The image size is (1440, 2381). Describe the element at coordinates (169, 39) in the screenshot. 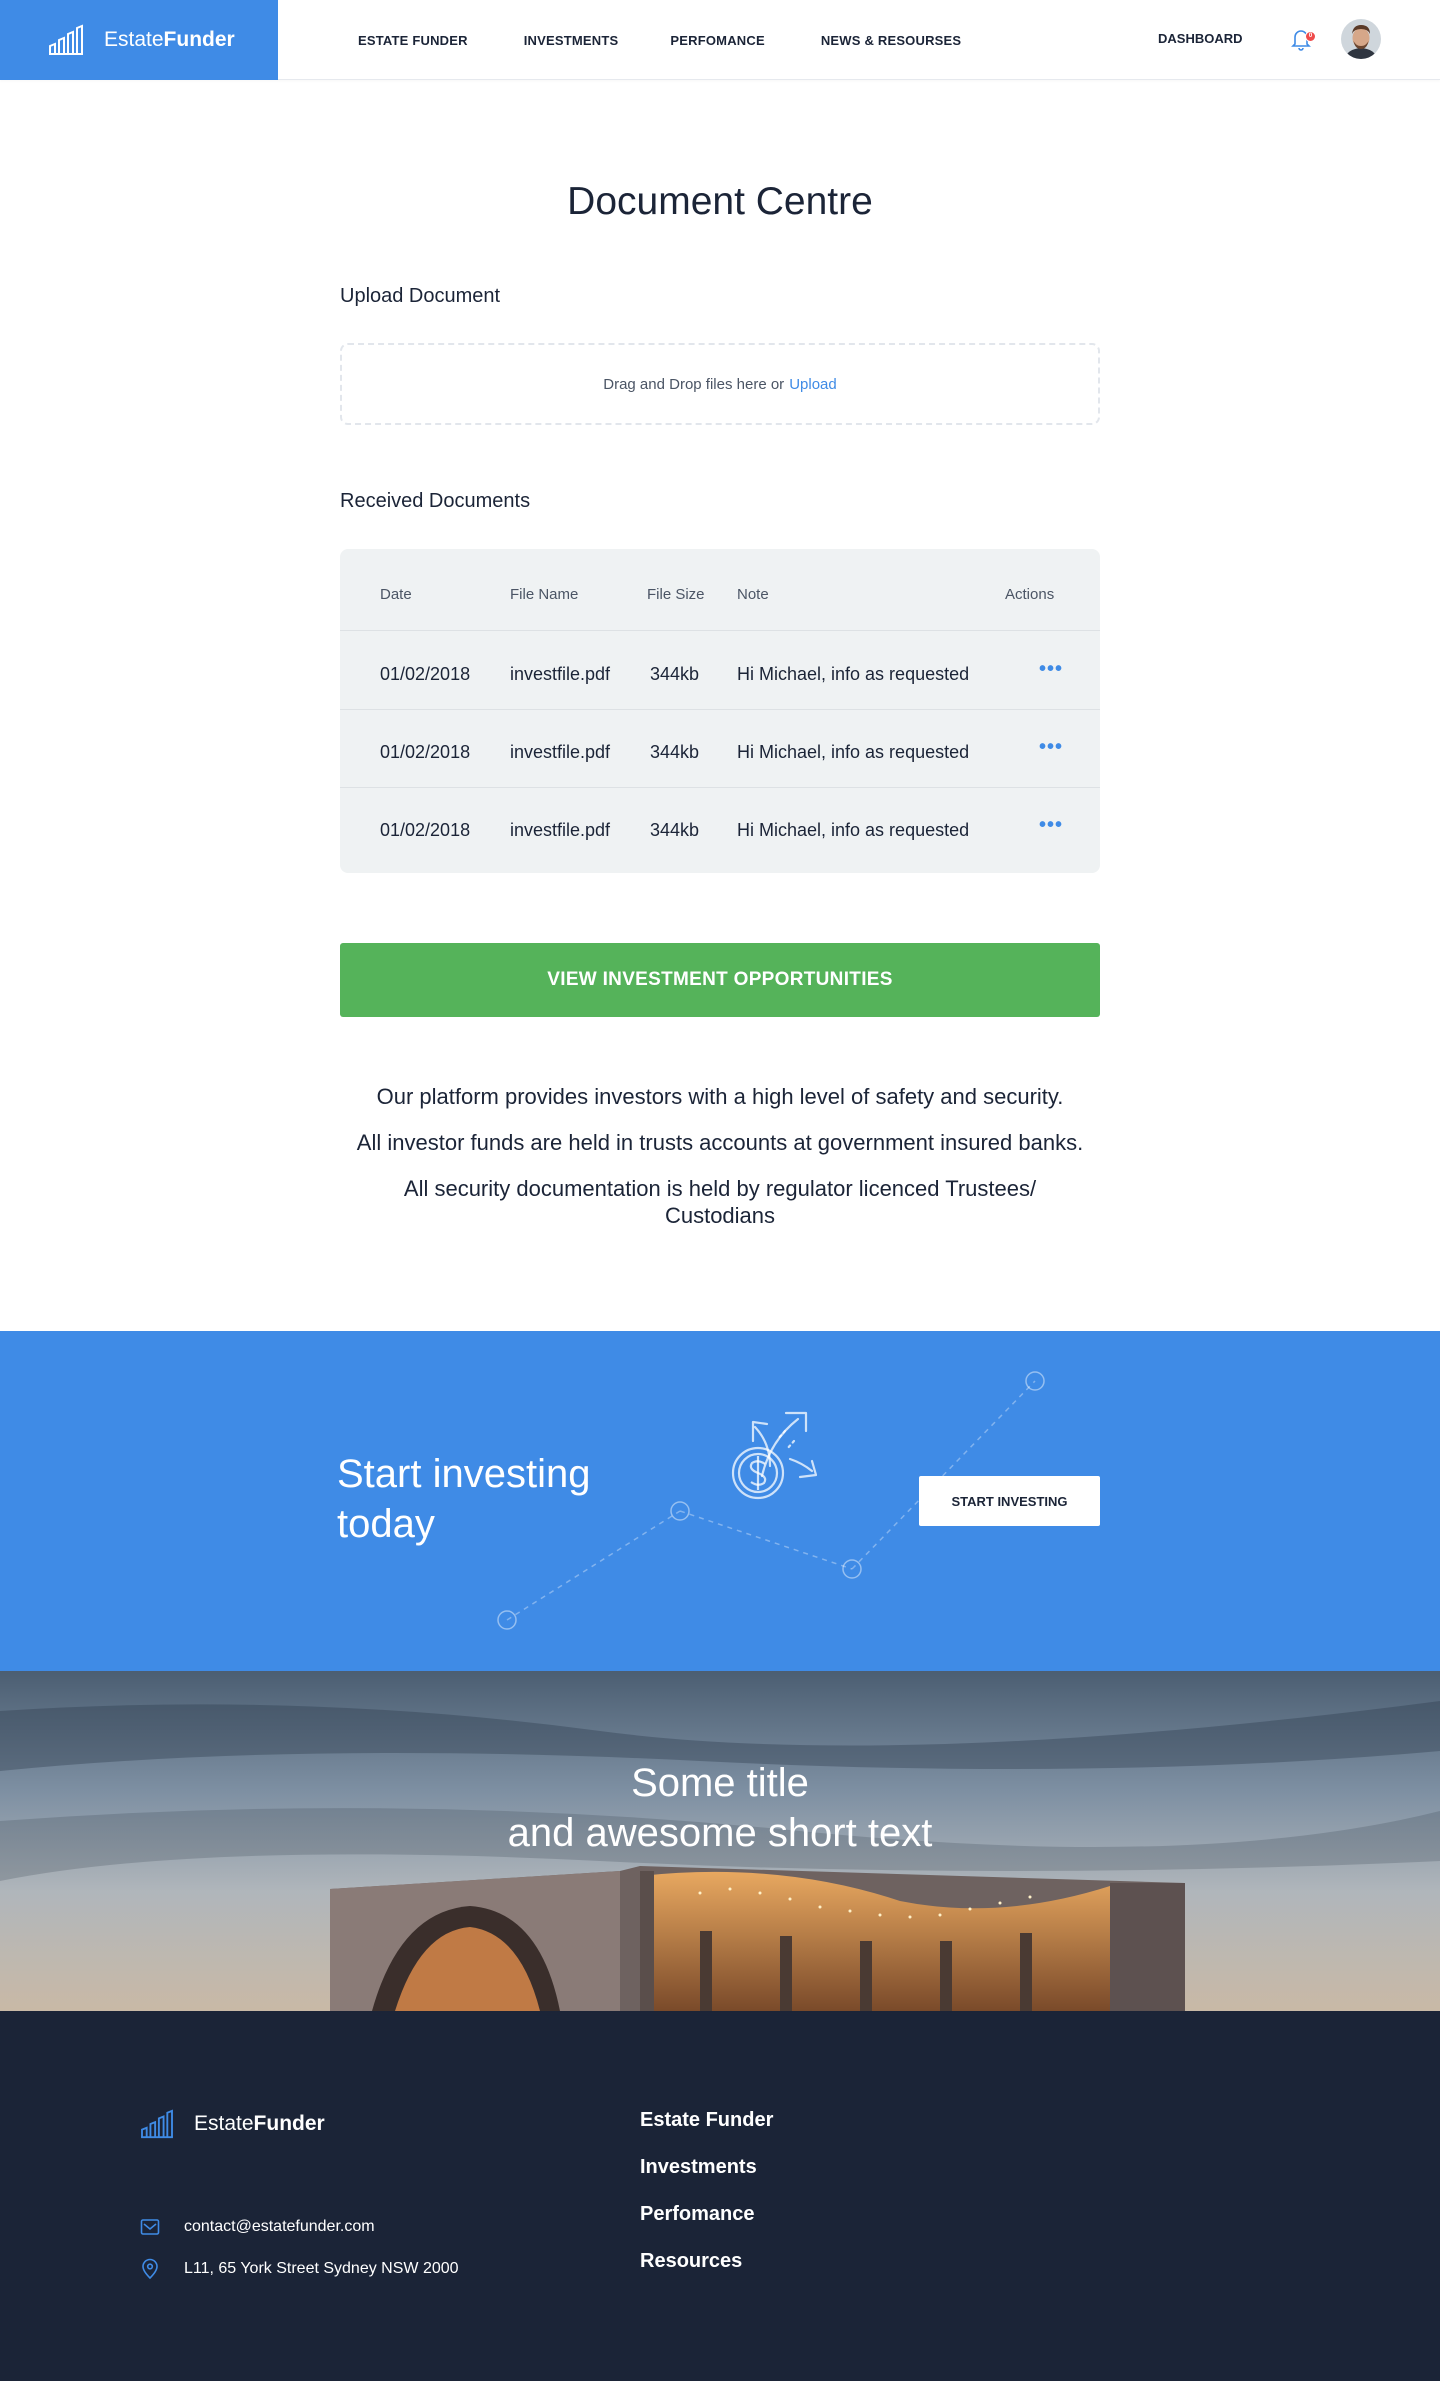

I see `brand-name: EstateFunder` at that location.